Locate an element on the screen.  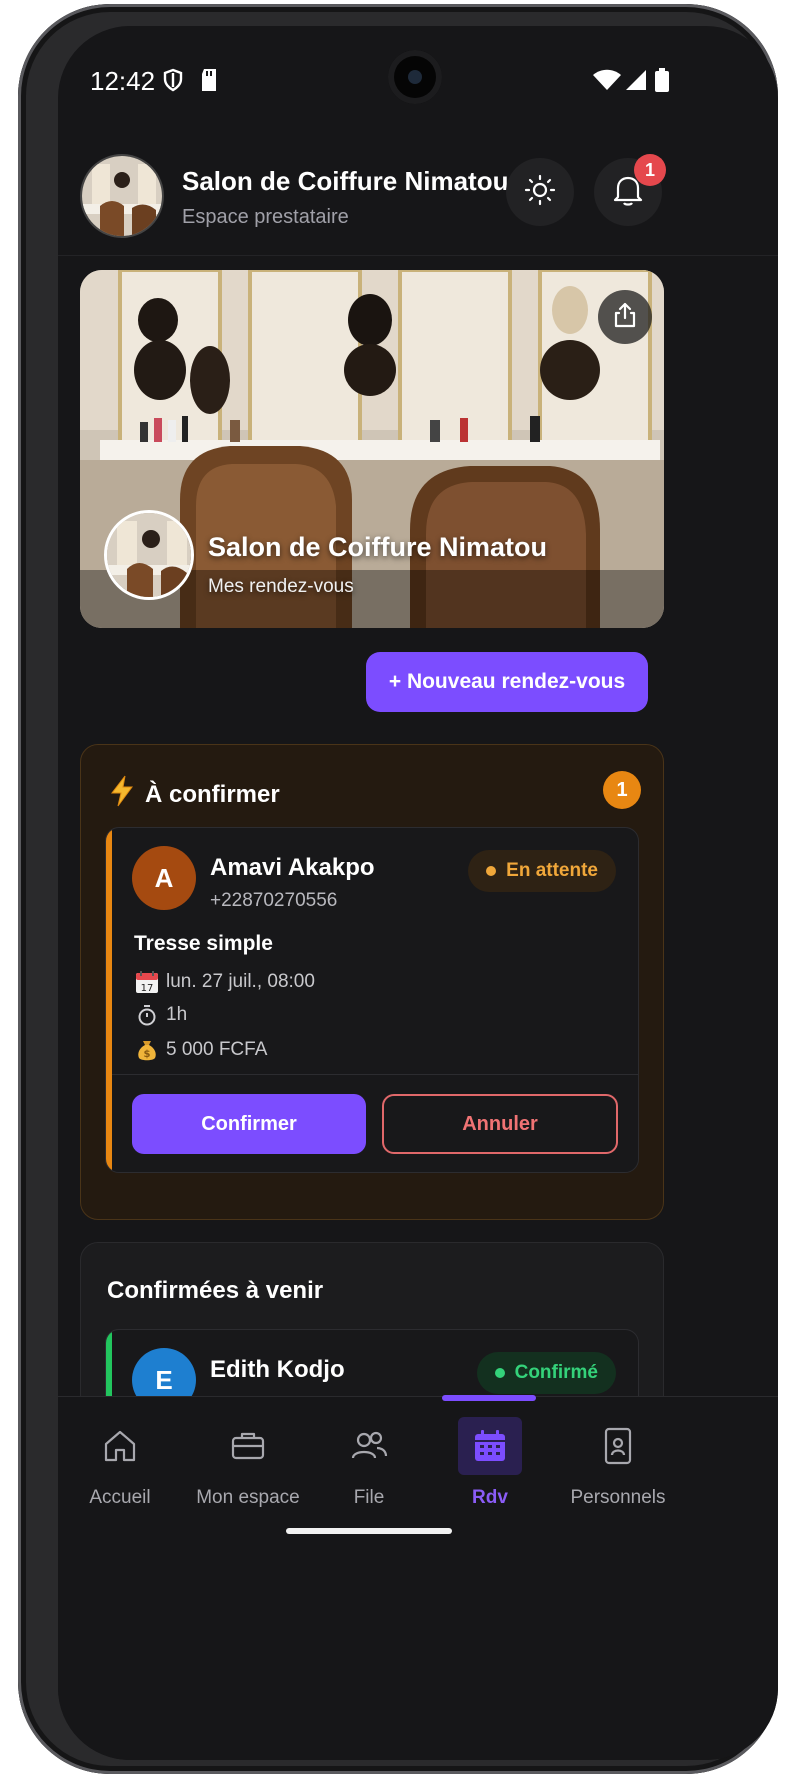
duration-row: 1h is located at coordinates (160, 1015).